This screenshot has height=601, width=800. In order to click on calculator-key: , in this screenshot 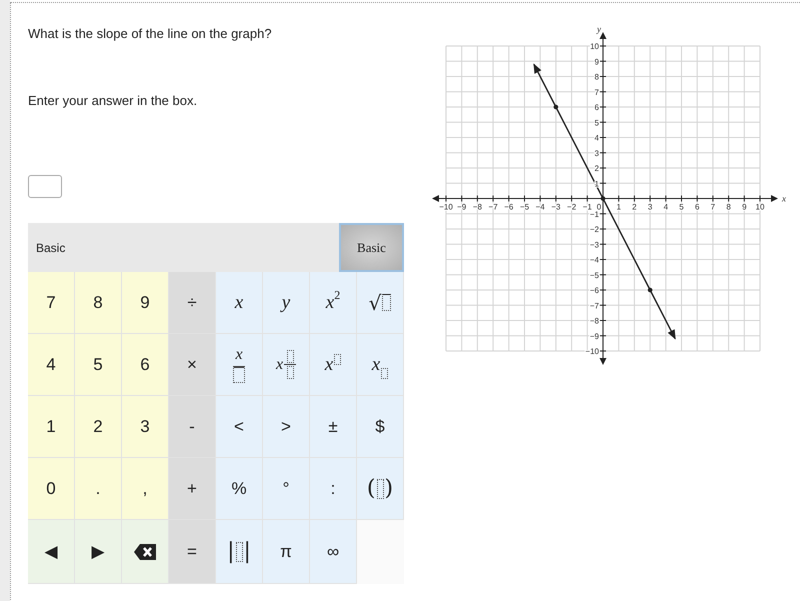, I will do `click(145, 489)`.